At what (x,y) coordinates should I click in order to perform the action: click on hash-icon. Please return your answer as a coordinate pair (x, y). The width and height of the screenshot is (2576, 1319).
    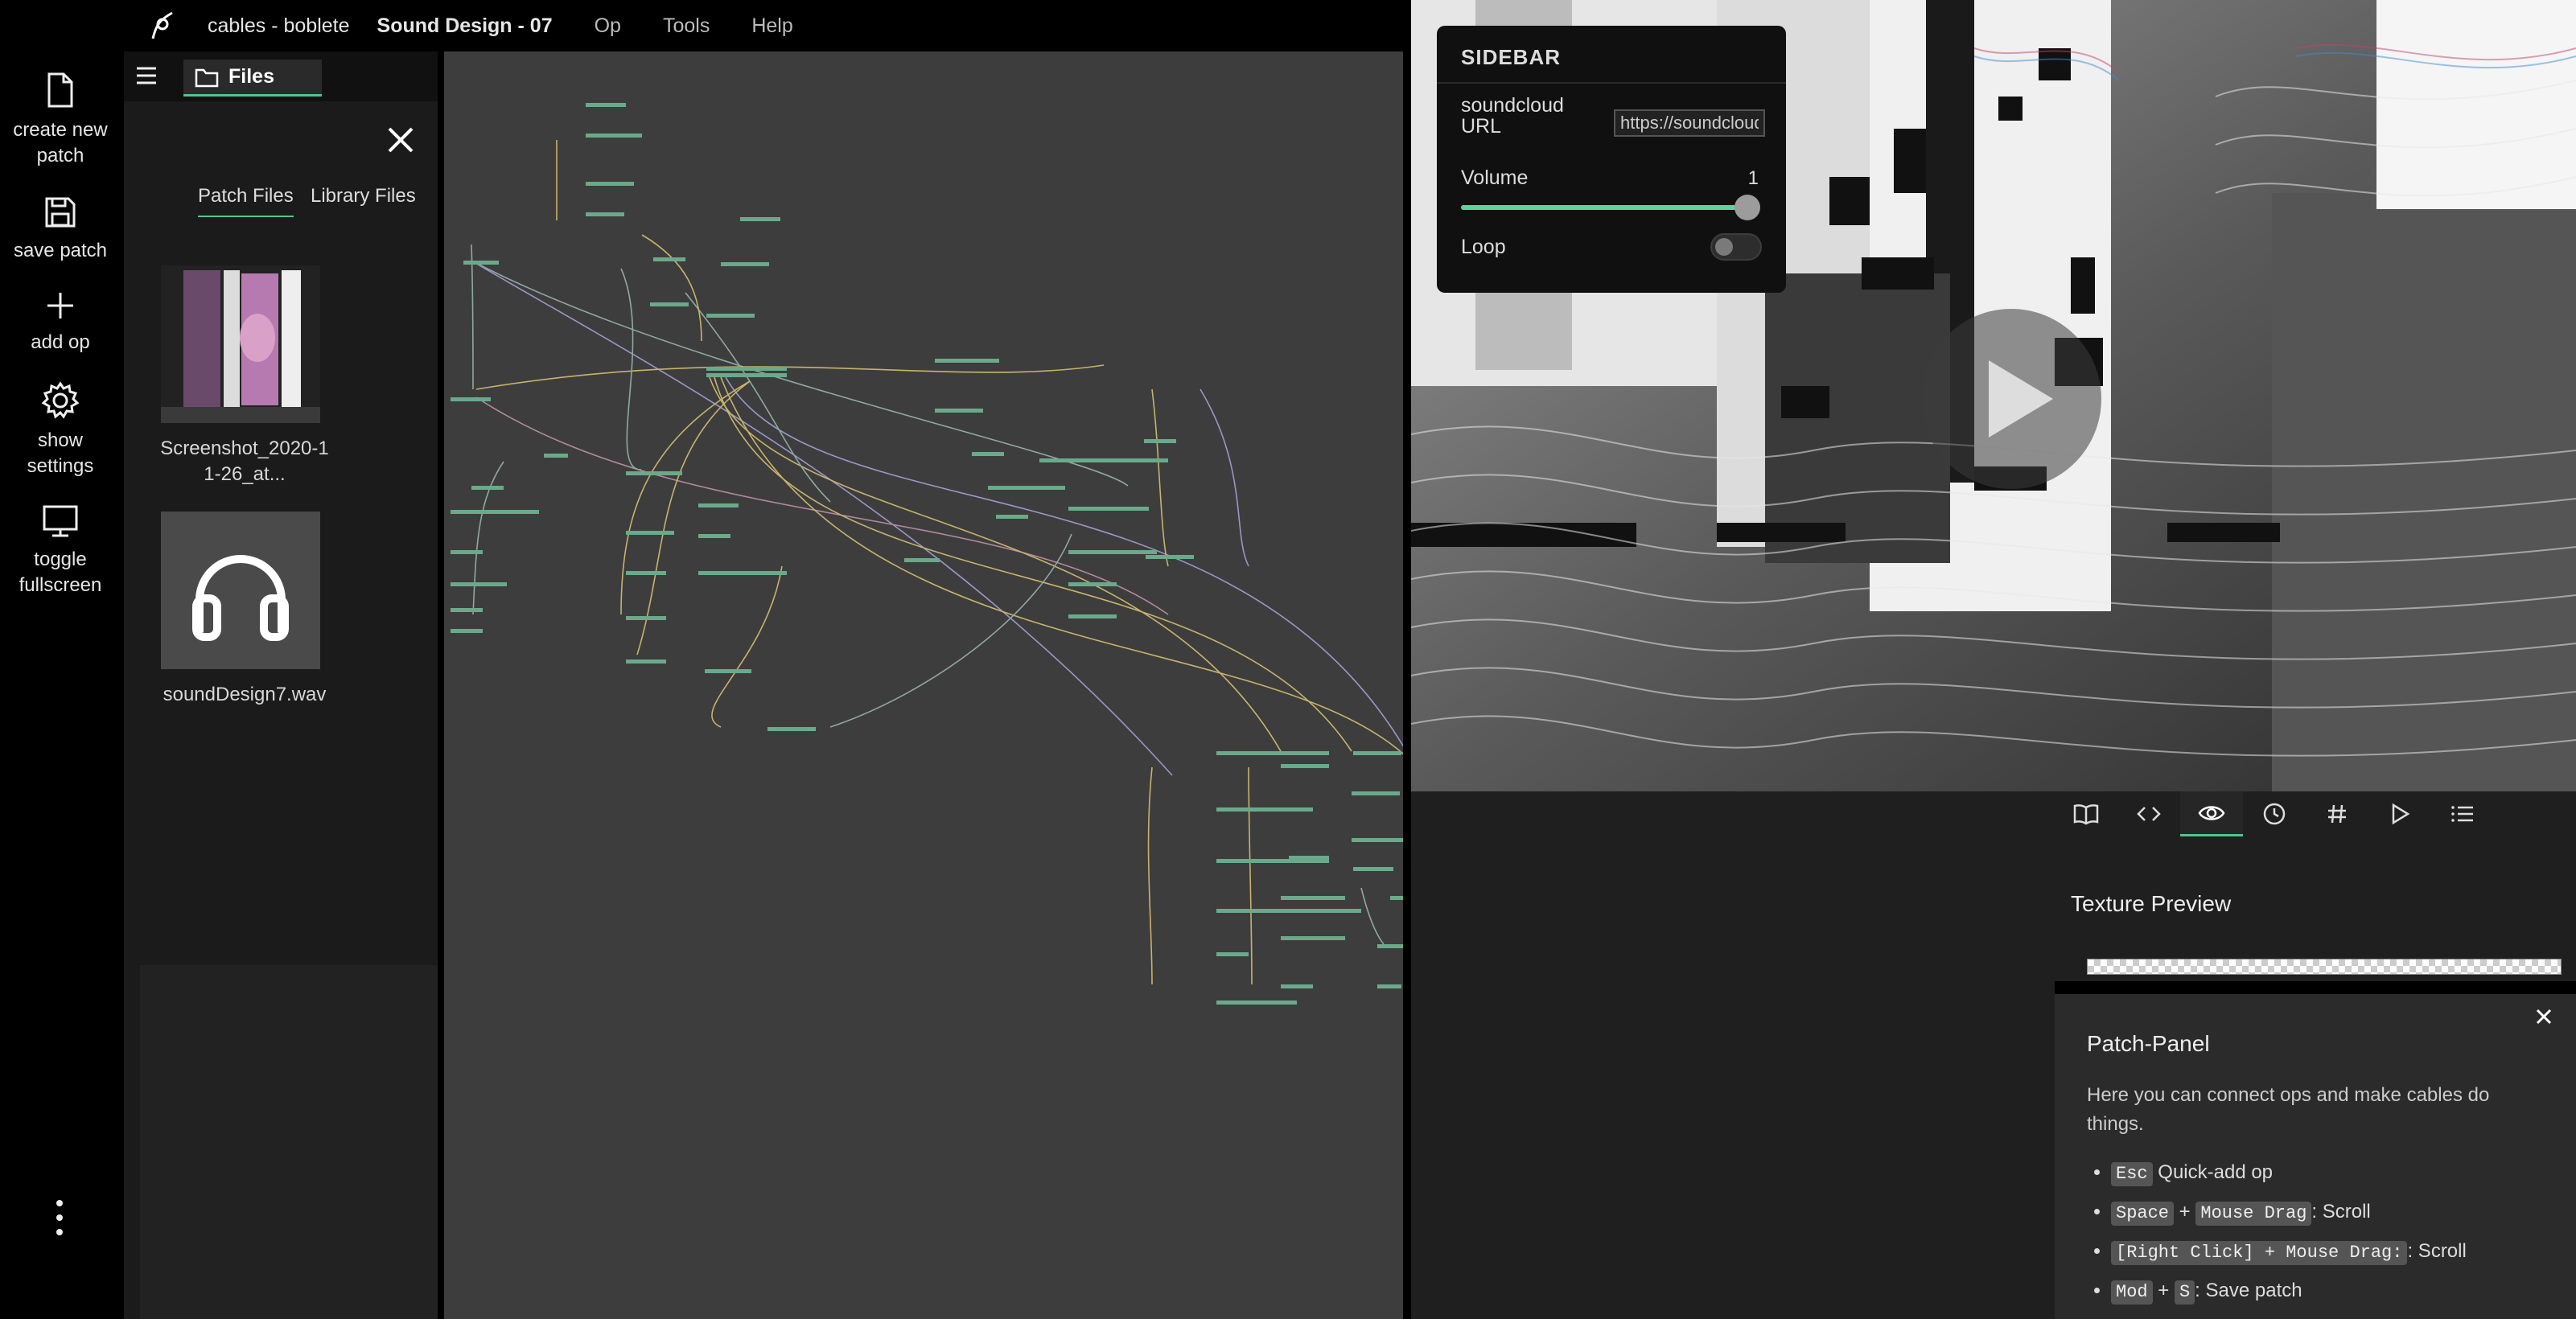
    Looking at the image, I should click on (2337, 814).